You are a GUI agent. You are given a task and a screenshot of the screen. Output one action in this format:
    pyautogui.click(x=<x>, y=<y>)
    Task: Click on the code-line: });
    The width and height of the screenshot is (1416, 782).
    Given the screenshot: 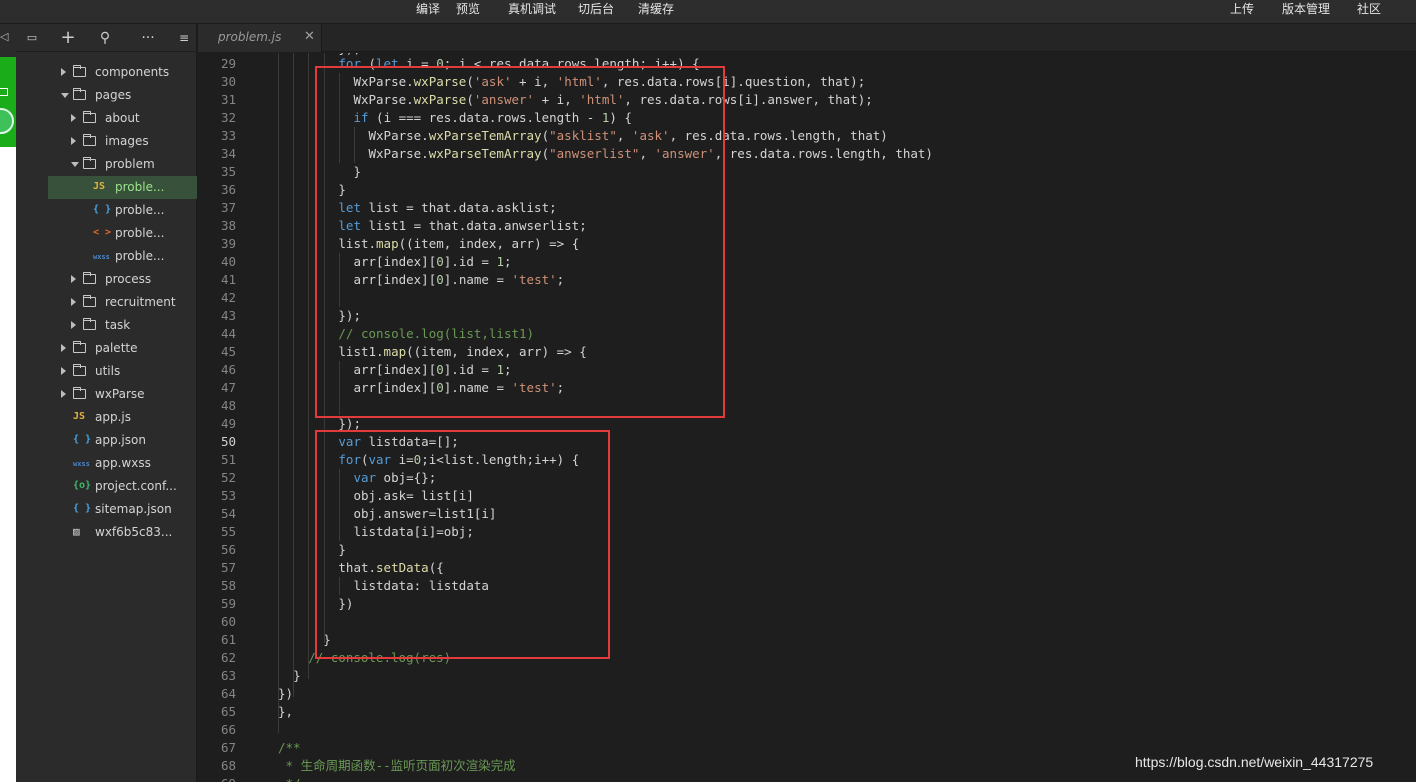 What is the action you would take?
    pyautogui.click(x=349, y=55)
    